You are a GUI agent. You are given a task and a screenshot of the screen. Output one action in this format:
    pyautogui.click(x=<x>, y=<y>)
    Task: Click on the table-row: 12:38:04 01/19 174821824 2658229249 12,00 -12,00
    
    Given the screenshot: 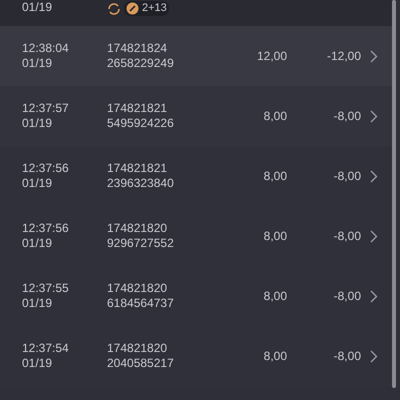 What is the action you would take?
    pyautogui.click(x=196, y=56)
    